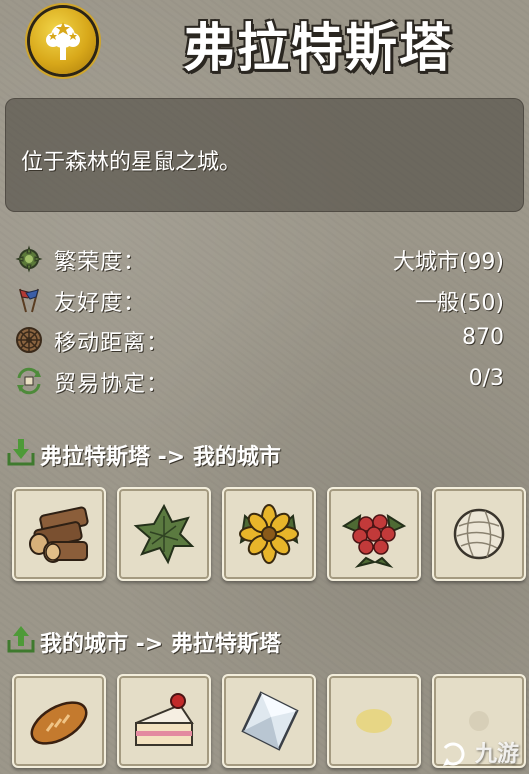 This screenshot has height=774, width=529. I want to click on stat-prosperity: 繁荣度： 大城市(99), so click(259, 259).